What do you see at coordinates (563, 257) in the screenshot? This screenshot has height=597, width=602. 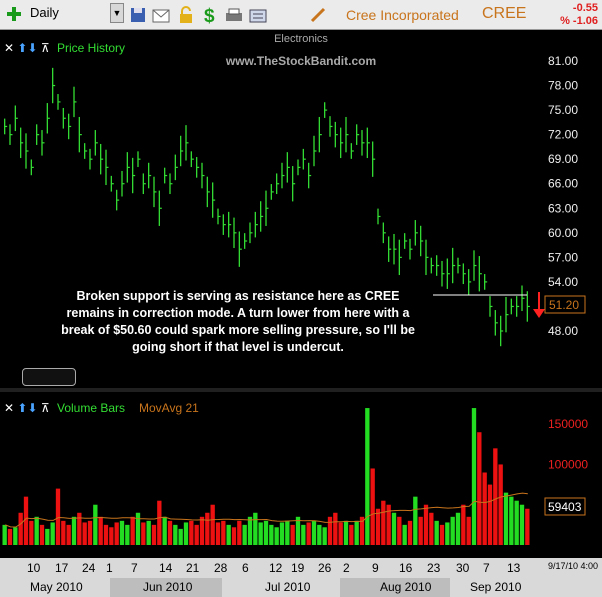 I see `price-axis-tick: 57.00` at bounding box center [563, 257].